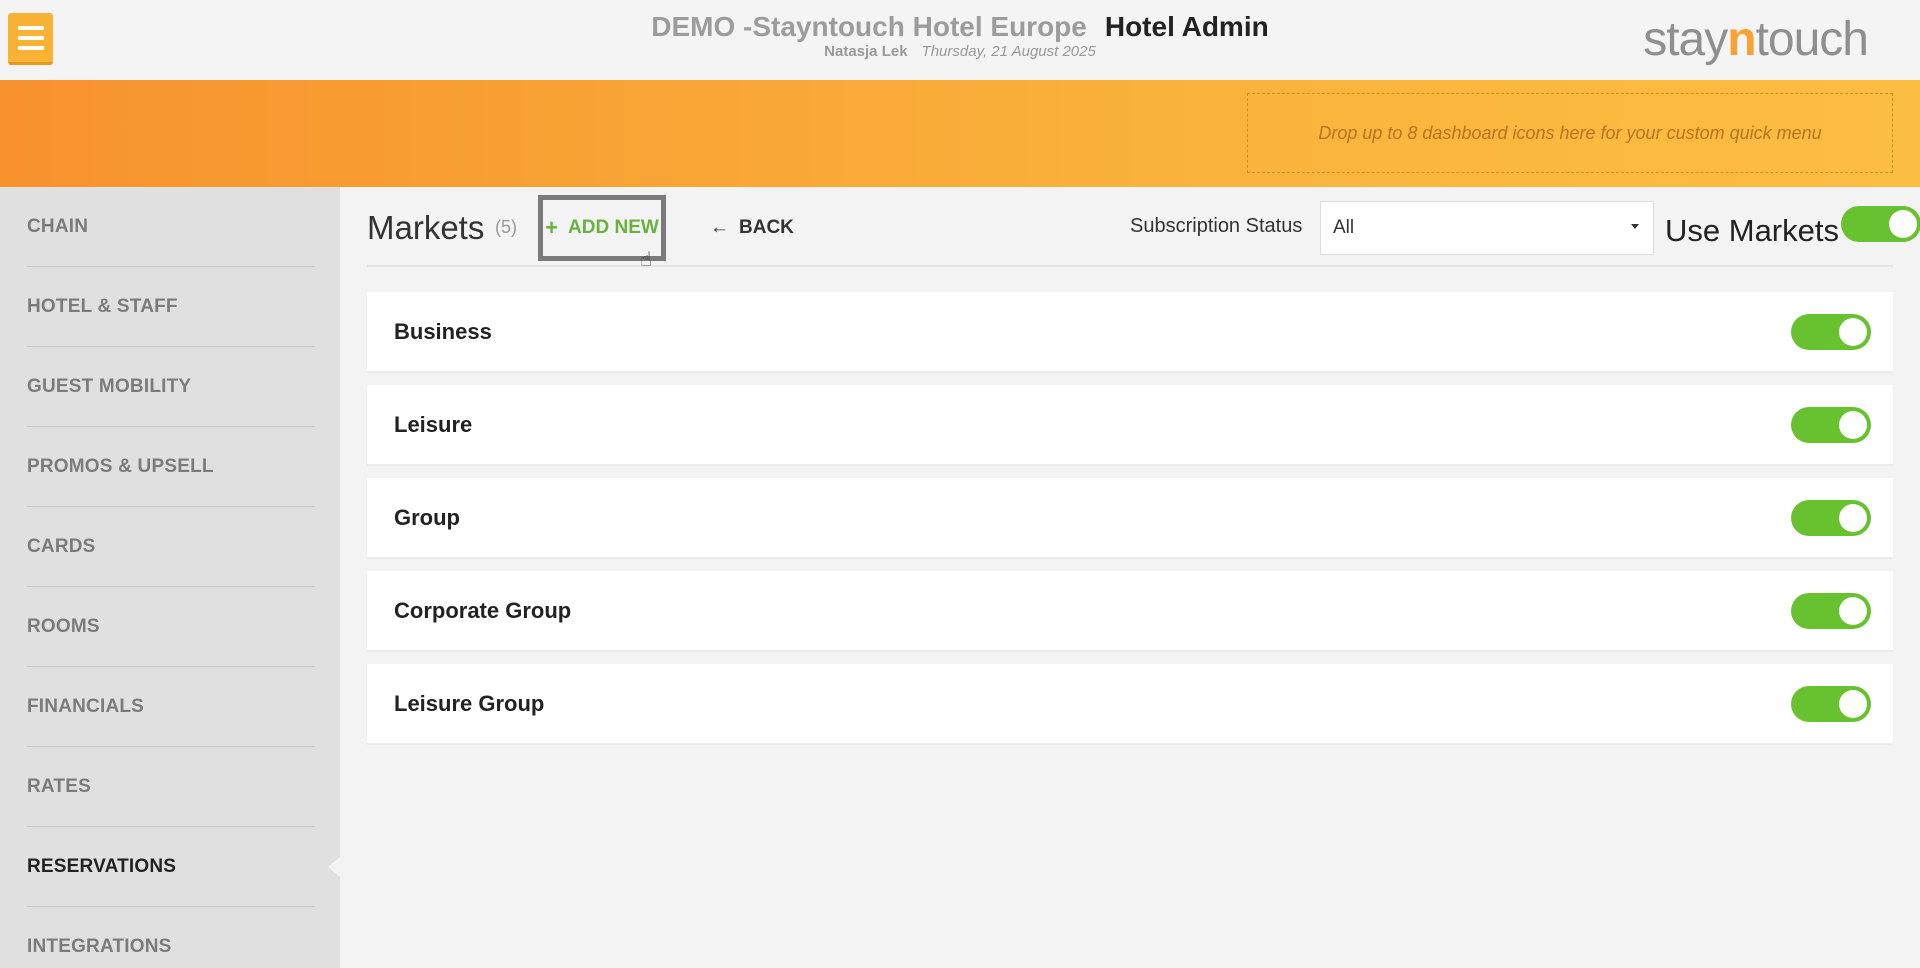 This screenshot has height=968, width=1920. I want to click on sidebar-item-rates: RATES, so click(171, 787).